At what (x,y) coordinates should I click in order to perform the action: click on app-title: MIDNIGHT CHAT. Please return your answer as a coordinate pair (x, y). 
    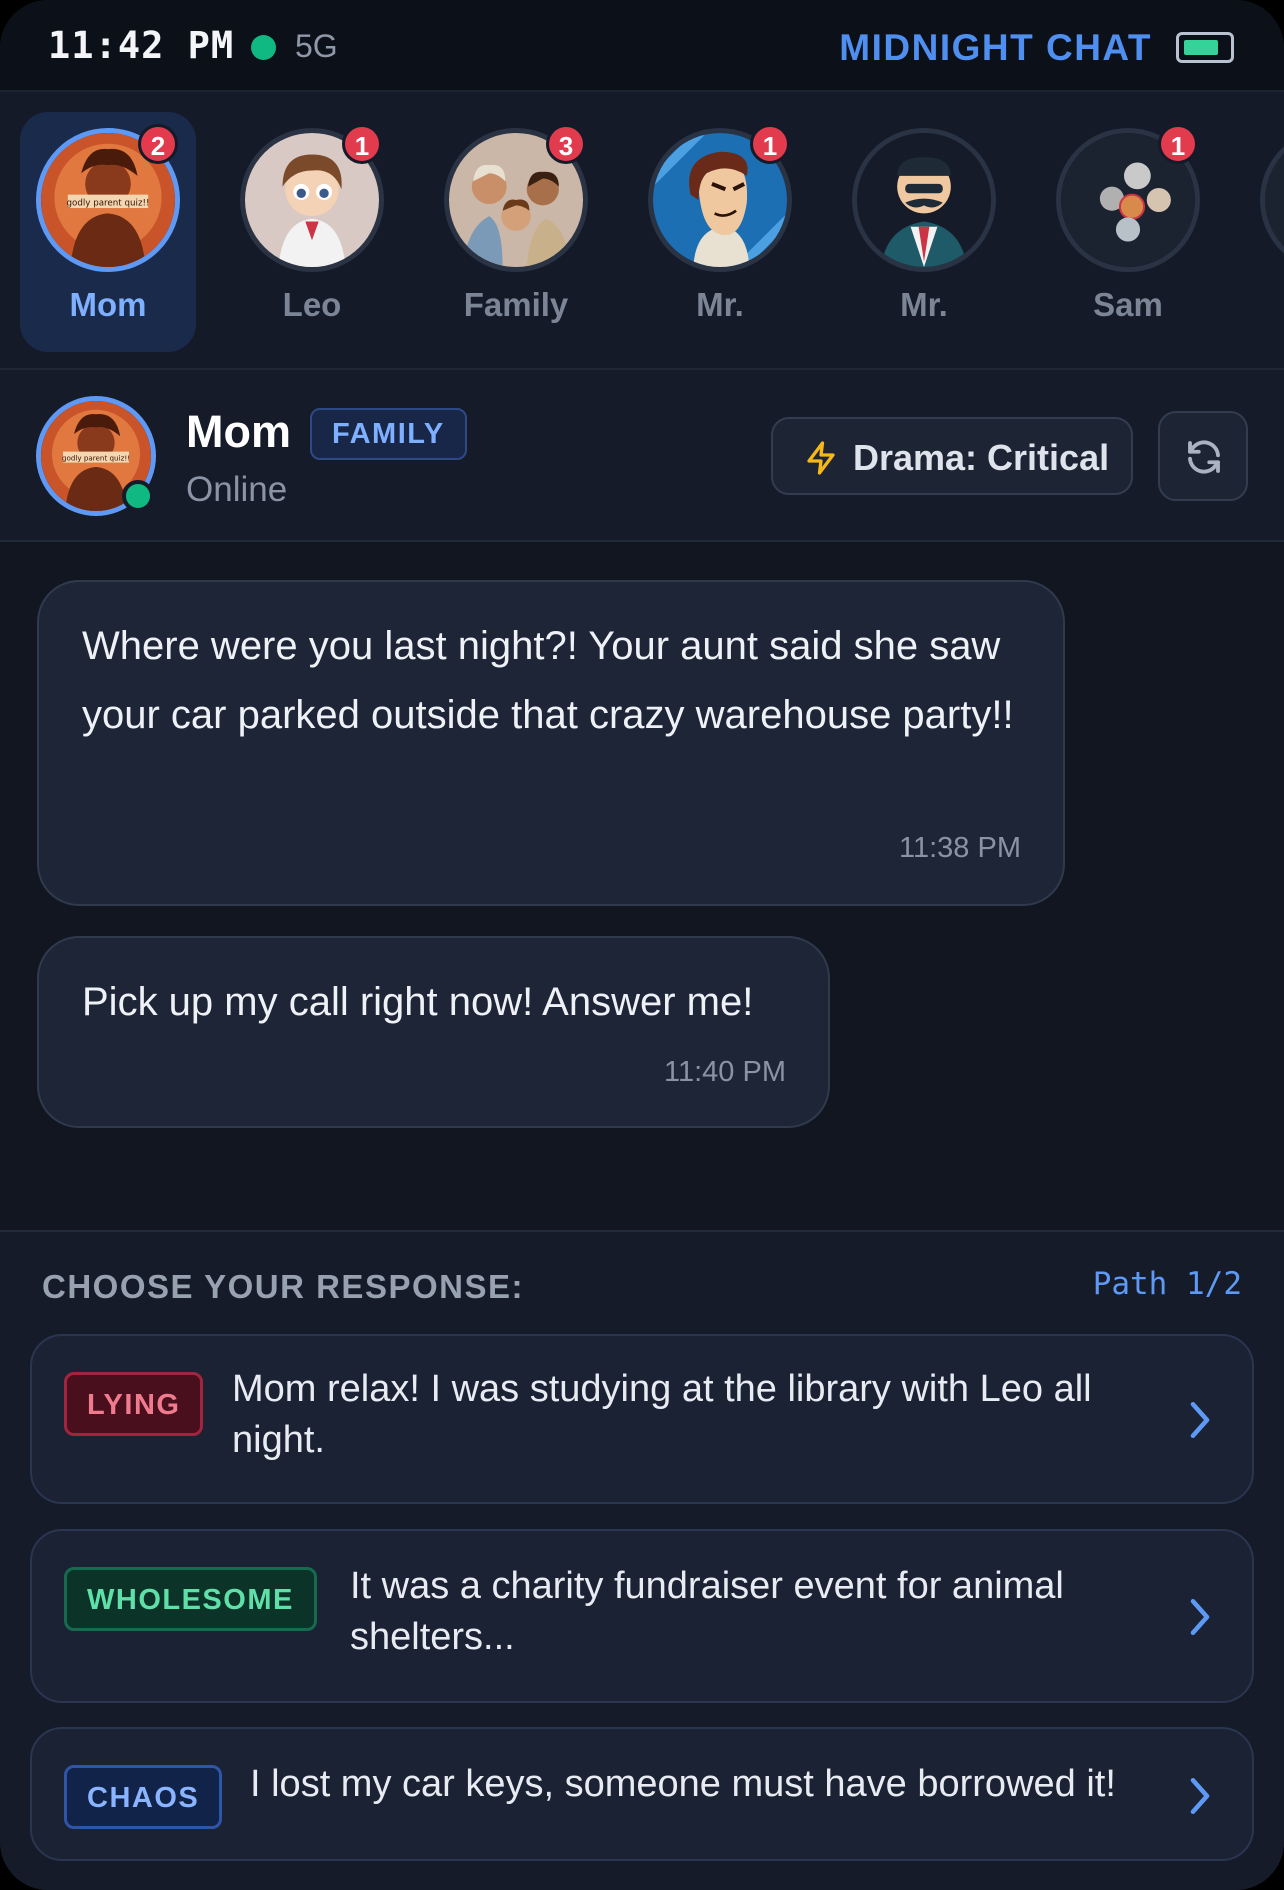
    Looking at the image, I should click on (995, 47).